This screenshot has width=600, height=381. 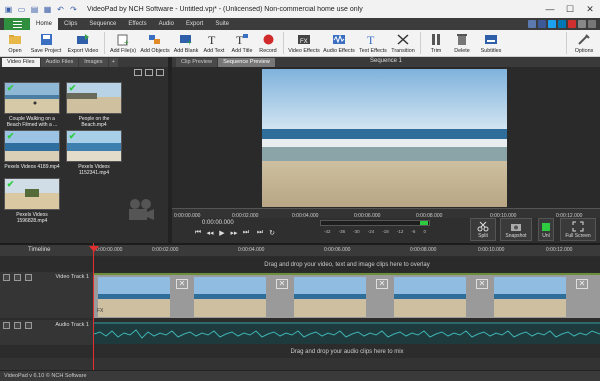 I want to click on new-project-icon: ▭, so click(x=21, y=9).